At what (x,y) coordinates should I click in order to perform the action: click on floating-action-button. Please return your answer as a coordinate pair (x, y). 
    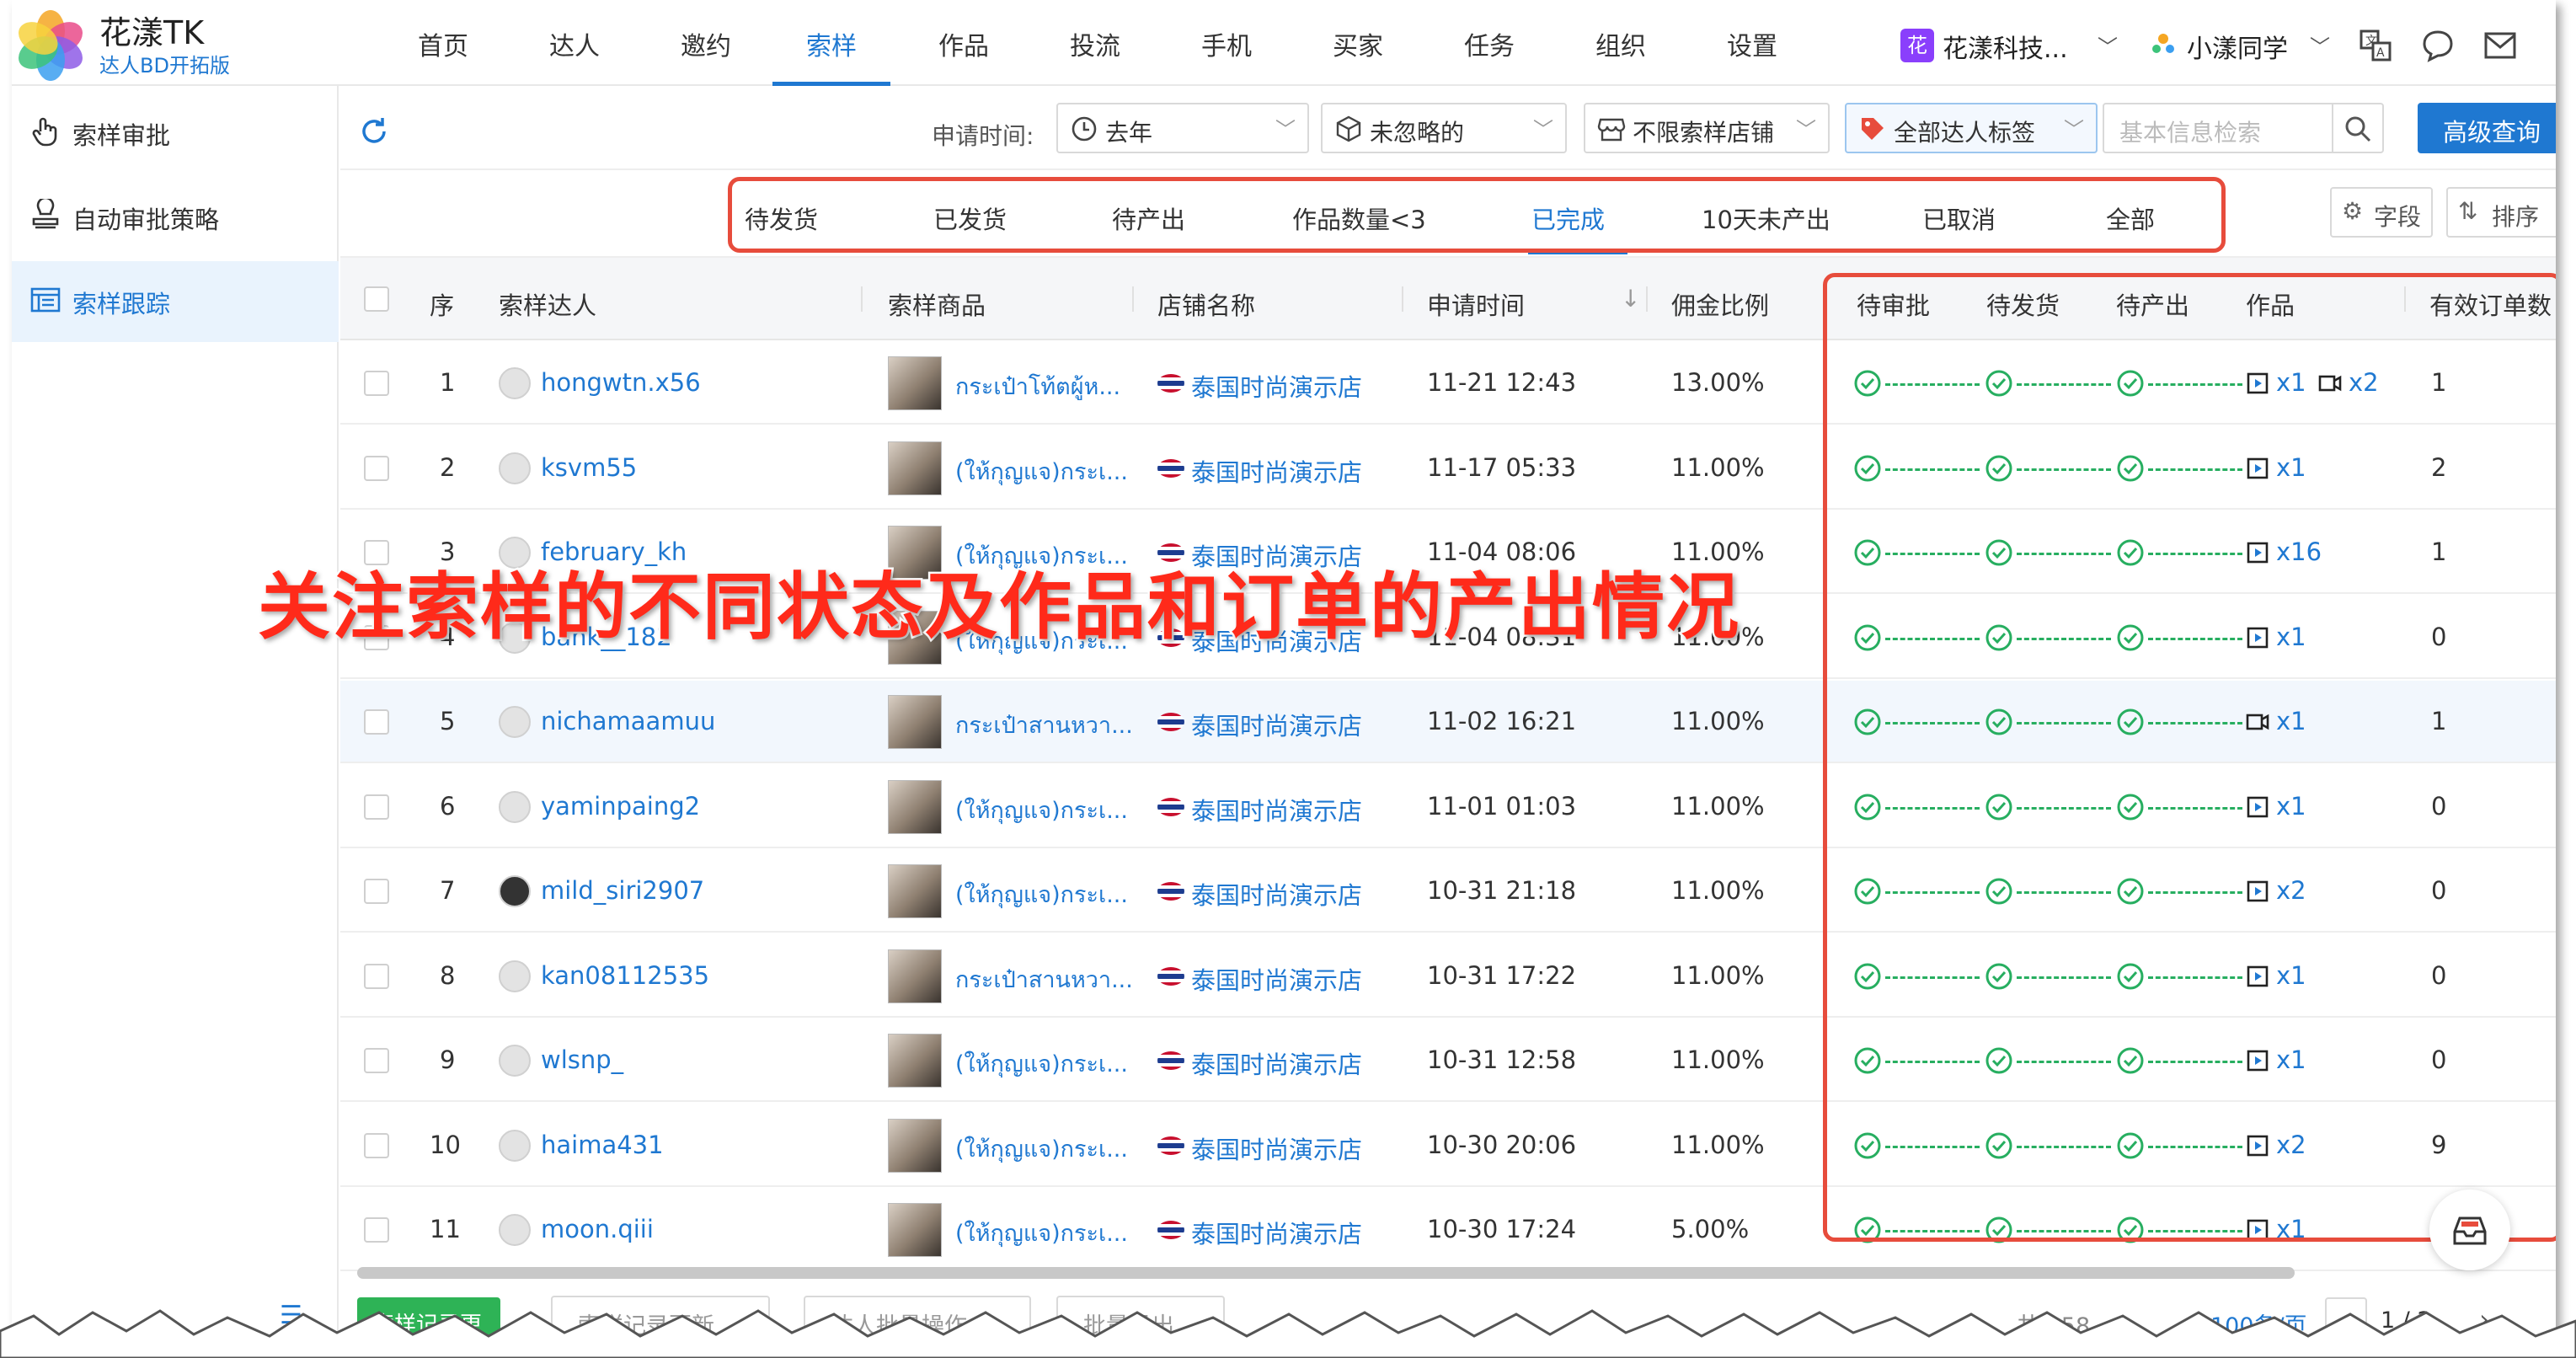
    Looking at the image, I should click on (2469, 1230).